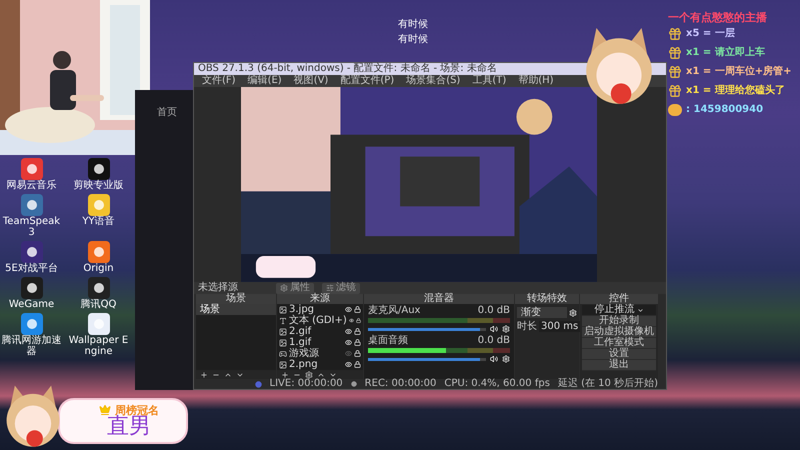 This screenshot has height=450, width=800. What do you see at coordinates (640, 310) in the screenshot?
I see `caret-icon` at bounding box center [640, 310].